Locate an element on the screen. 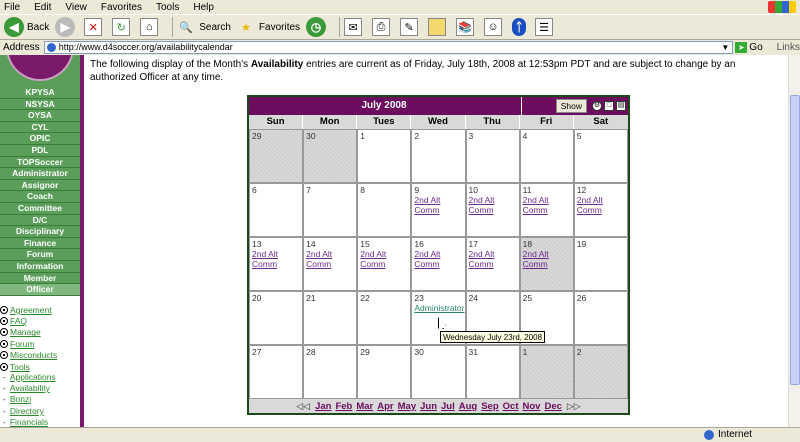  vertical-scrollbar is located at coordinates (794, 241).